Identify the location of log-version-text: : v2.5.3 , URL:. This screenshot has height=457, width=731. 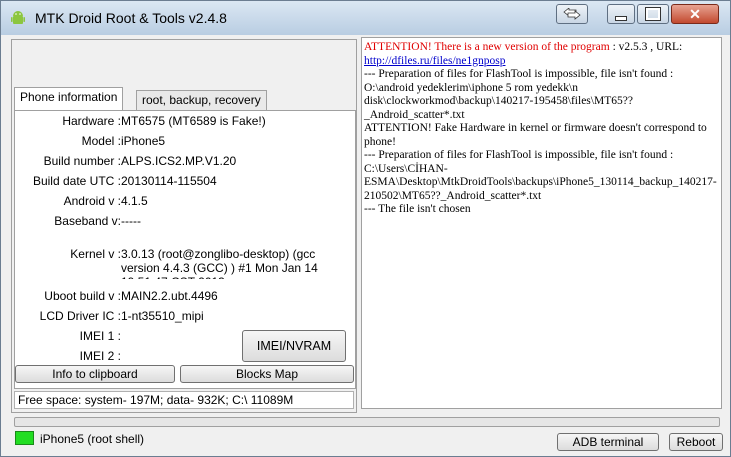
(646, 47).